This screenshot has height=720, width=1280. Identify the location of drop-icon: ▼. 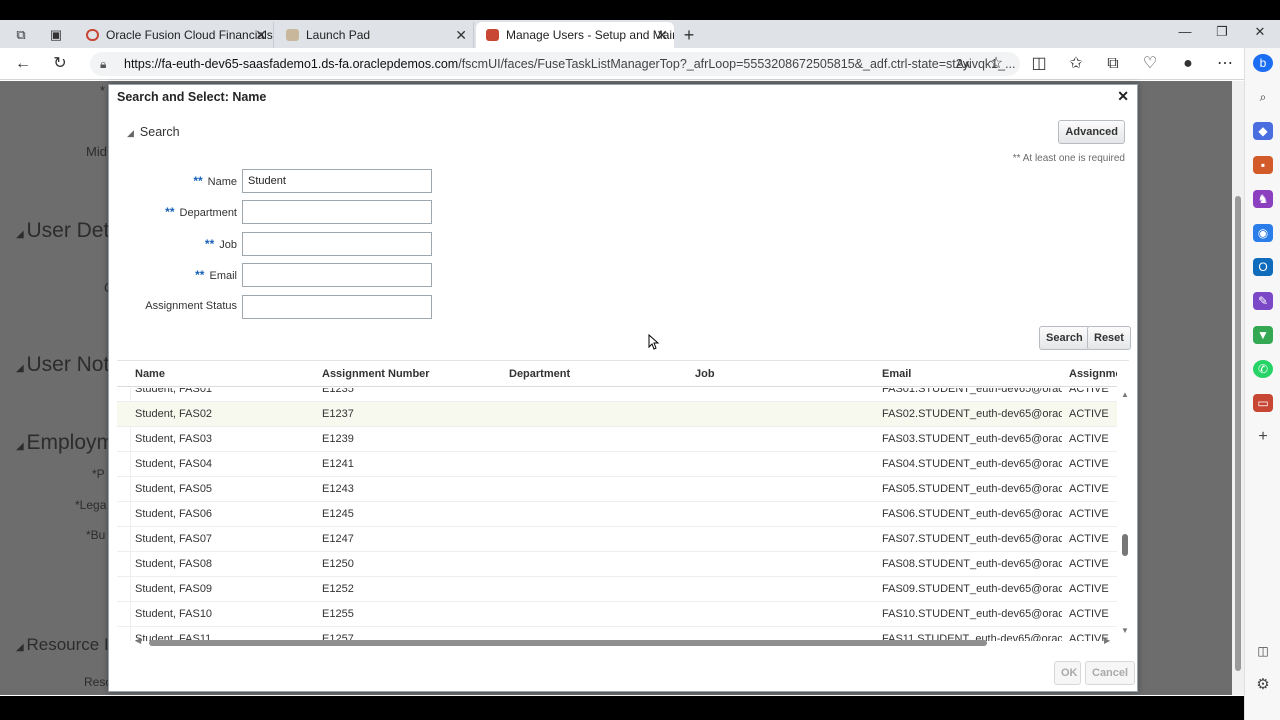
(1263, 335).